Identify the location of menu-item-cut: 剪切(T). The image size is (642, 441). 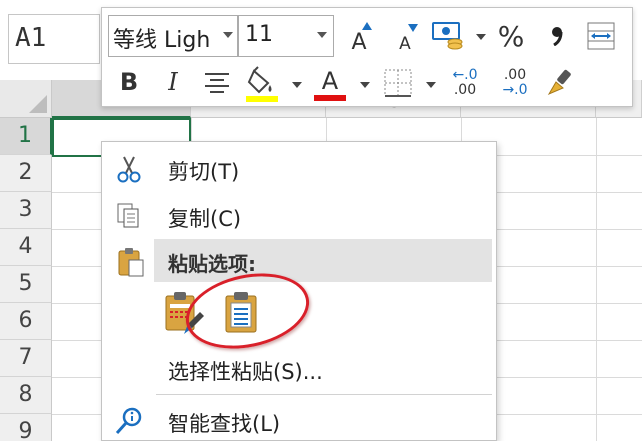
(299, 169).